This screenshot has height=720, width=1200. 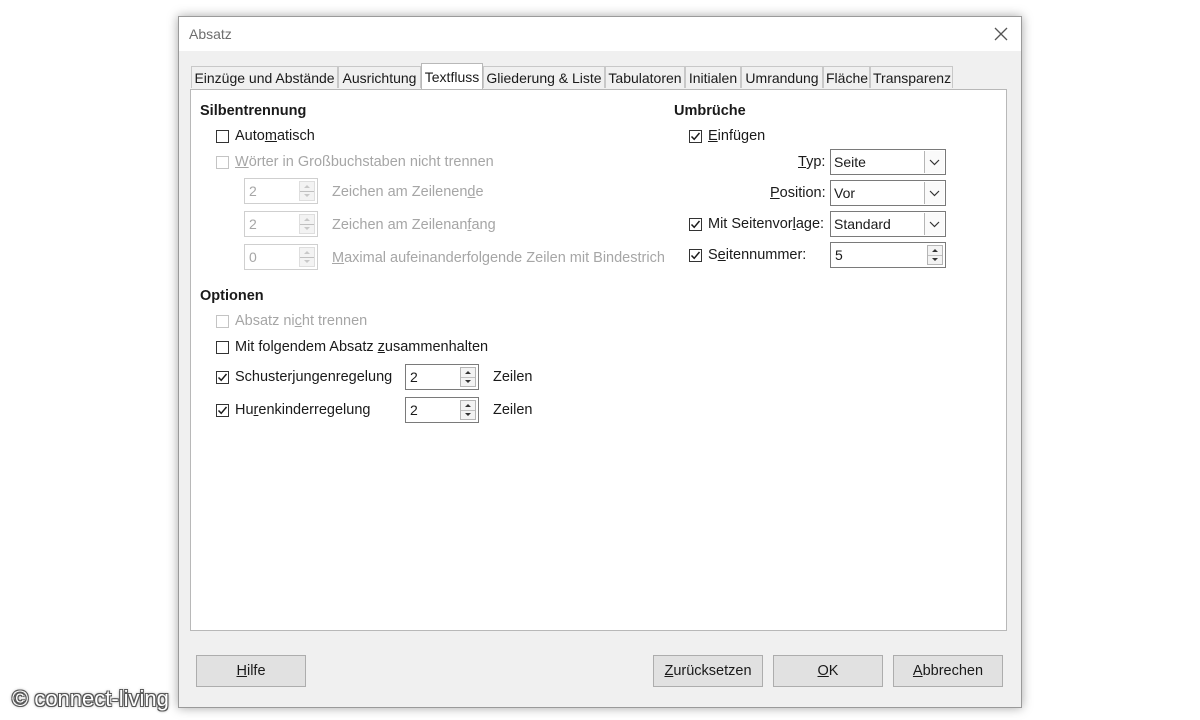 What do you see at coordinates (845, 193) in the screenshot?
I see `position-value: Vor` at bounding box center [845, 193].